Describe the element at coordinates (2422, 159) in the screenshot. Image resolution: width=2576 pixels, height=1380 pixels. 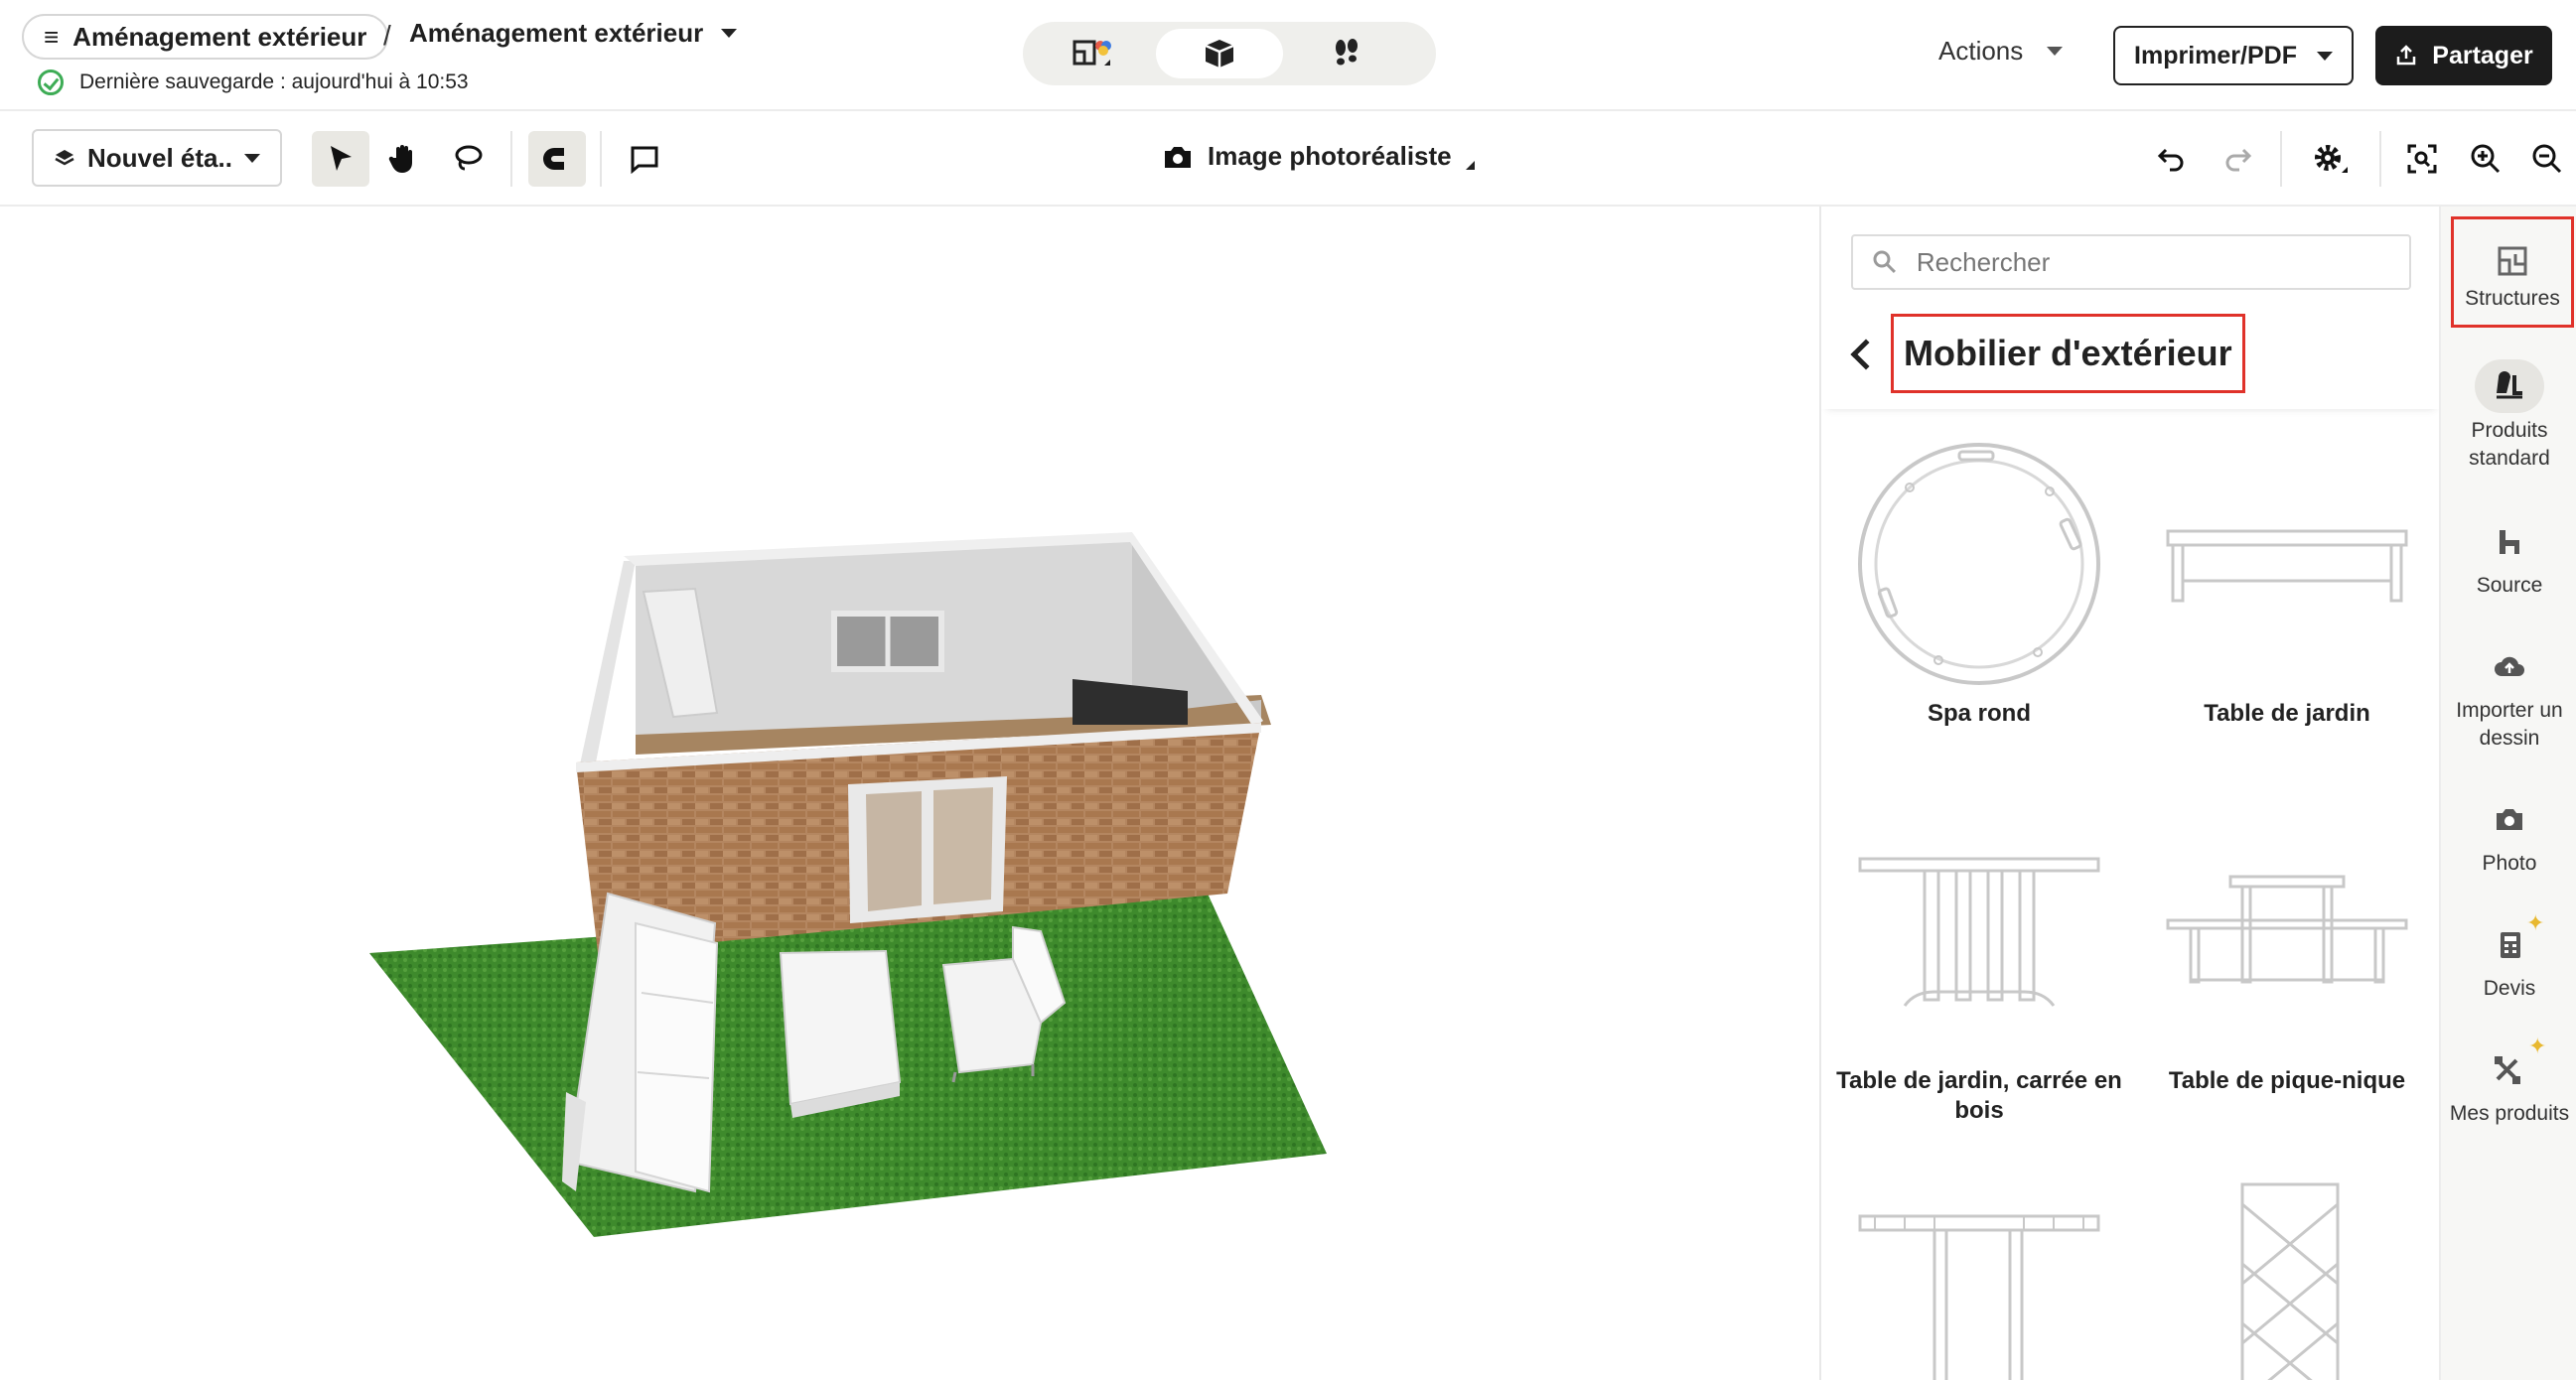
I see `fit-view-button` at that location.